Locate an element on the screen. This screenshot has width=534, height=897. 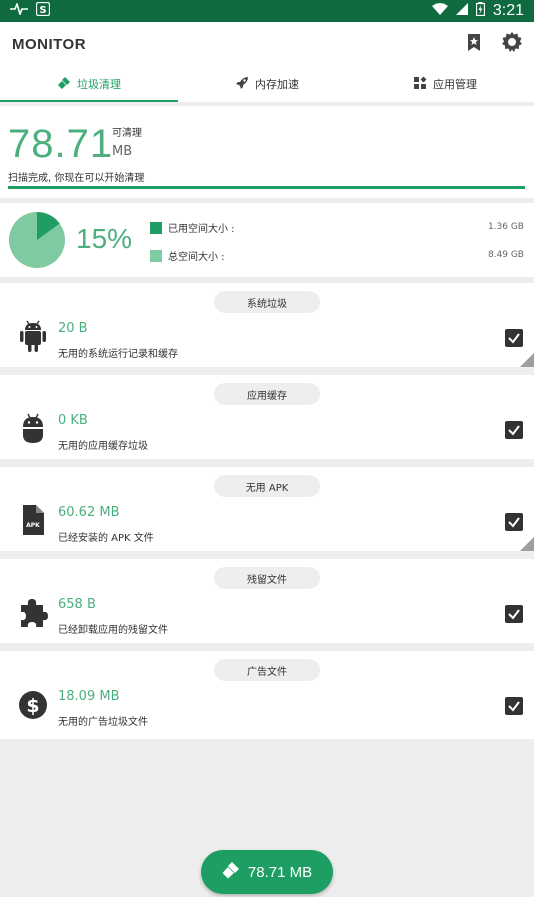
junk-size: 658 B is located at coordinates (77, 604).